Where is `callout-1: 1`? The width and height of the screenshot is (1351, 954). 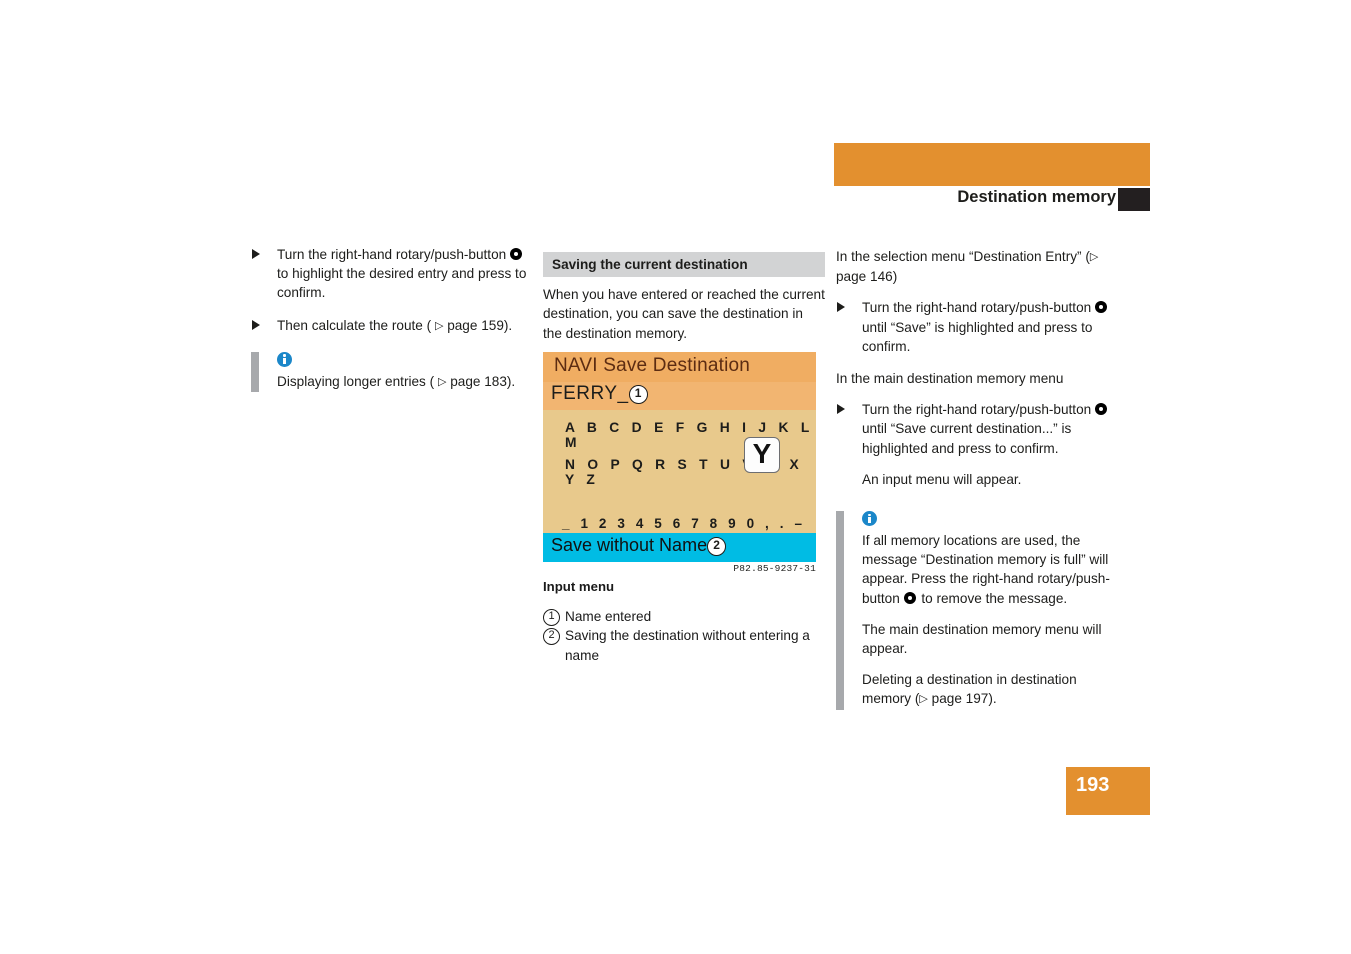
callout-1: 1 is located at coordinates (638, 394).